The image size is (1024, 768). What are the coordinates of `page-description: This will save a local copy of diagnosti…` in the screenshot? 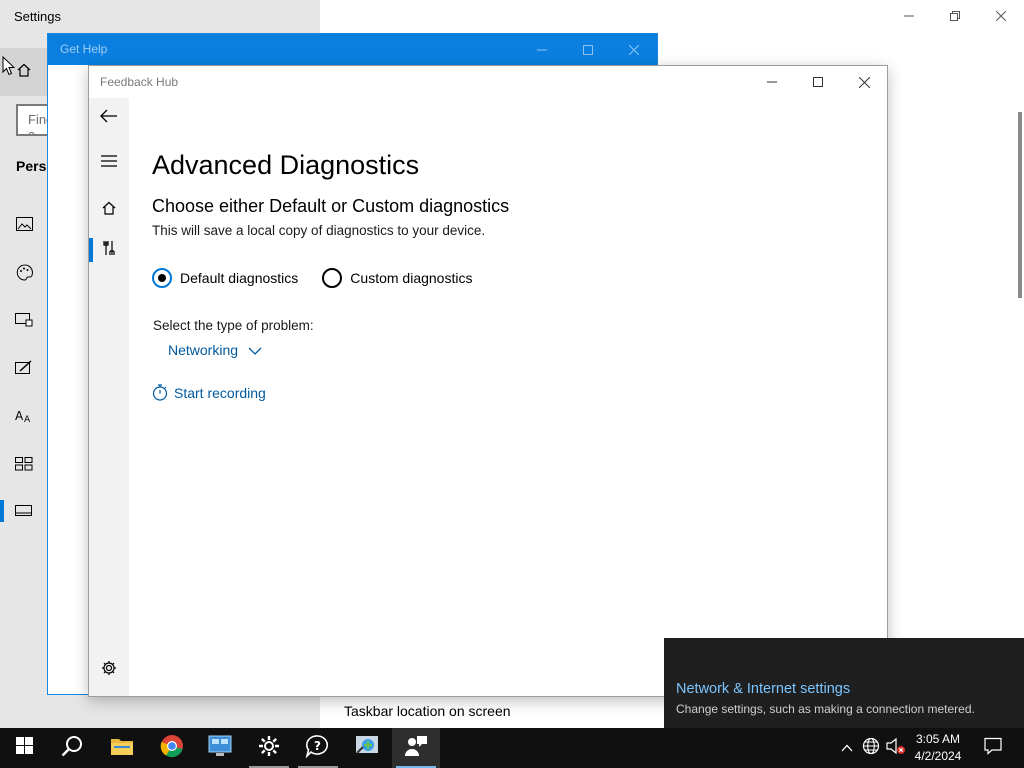 It's located at (319, 230).